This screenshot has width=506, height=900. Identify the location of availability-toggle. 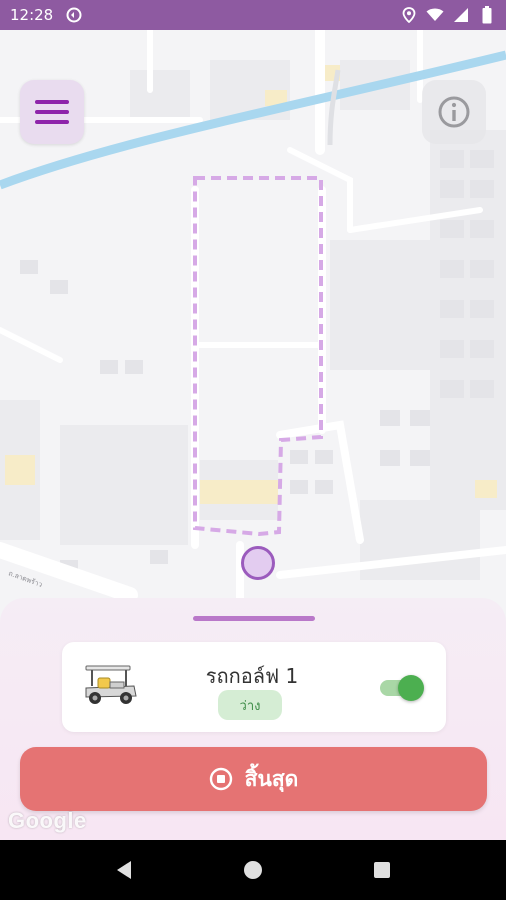
(401, 688).